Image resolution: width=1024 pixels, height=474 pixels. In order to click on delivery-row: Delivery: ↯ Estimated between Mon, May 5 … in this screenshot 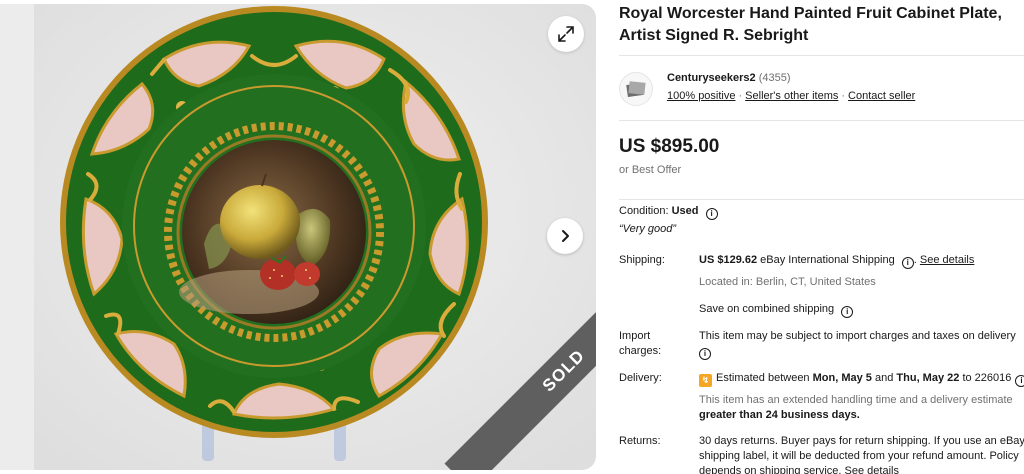, I will do `click(821, 397)`.